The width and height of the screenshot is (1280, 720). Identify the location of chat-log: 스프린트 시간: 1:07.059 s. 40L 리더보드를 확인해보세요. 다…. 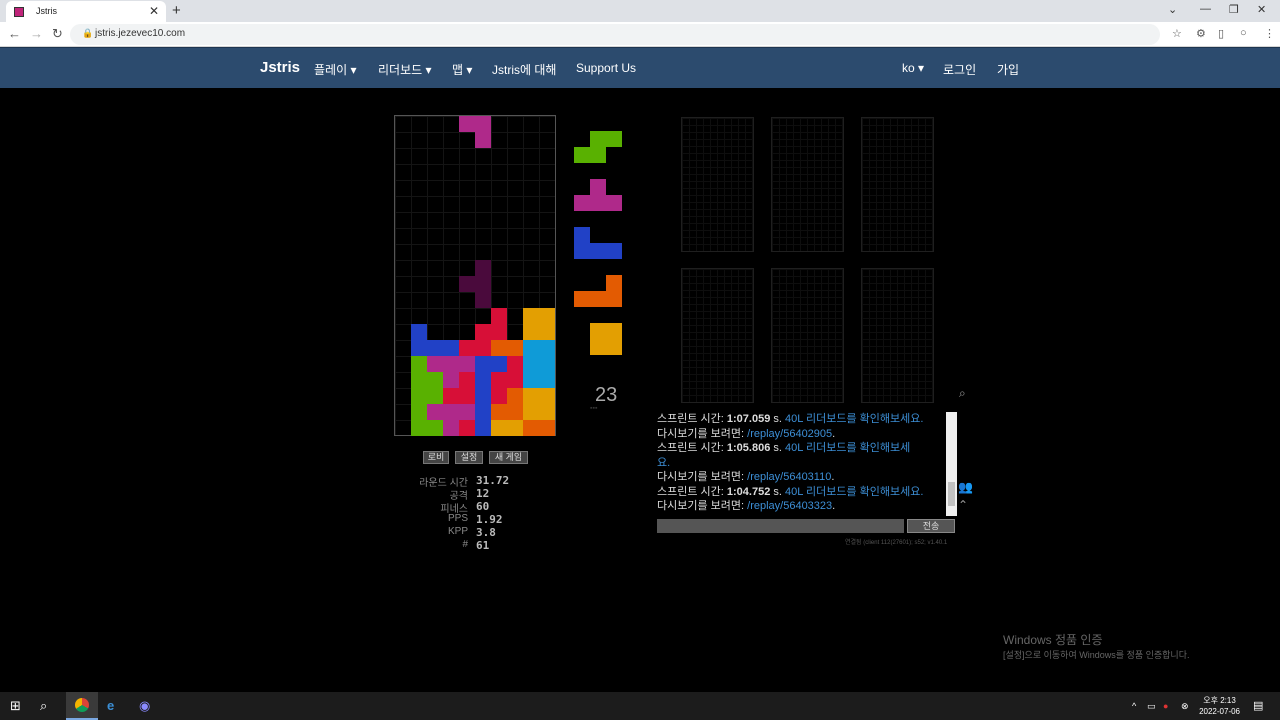
(807, 464).